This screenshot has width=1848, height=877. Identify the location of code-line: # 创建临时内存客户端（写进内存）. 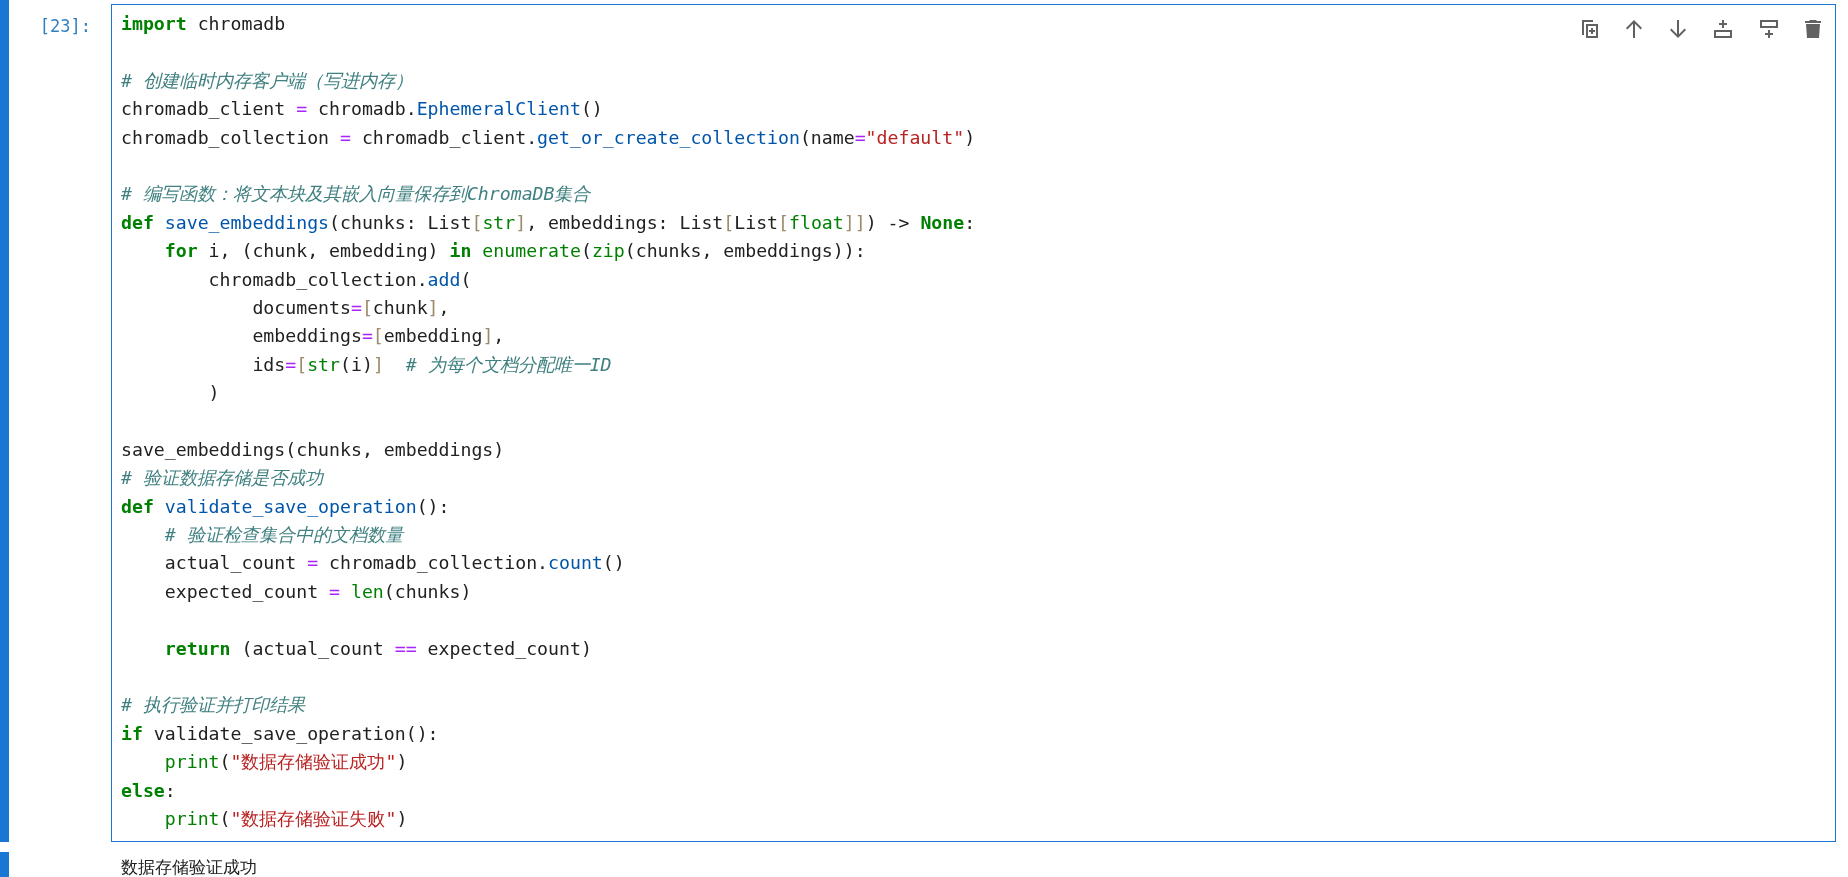
(267, 80).